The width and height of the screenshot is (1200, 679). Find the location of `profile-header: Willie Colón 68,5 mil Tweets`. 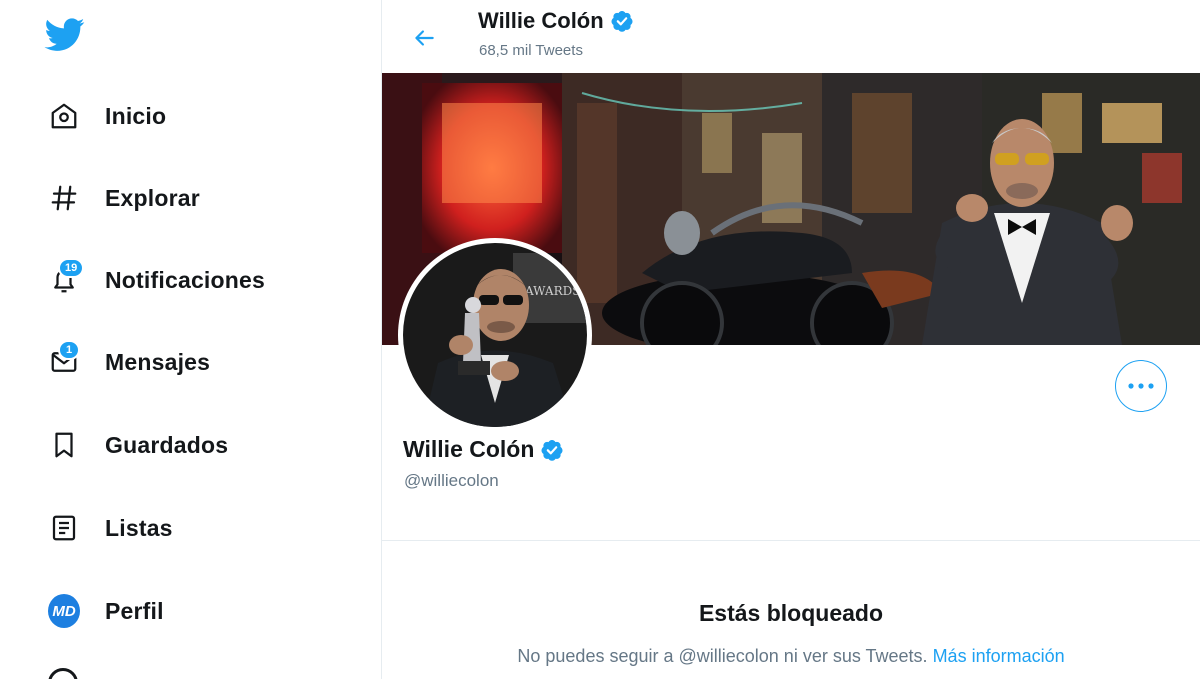

profile-header: Willie Colón 68,5 mil Tweets is located at coordinates (791, 36).